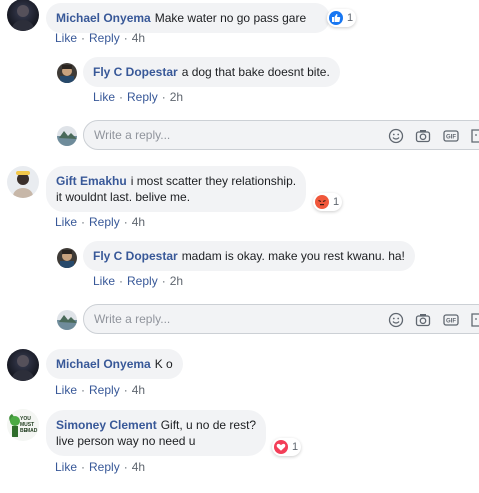  I want to click on comment-text: Make water no go pass gare, so click(230, 18).